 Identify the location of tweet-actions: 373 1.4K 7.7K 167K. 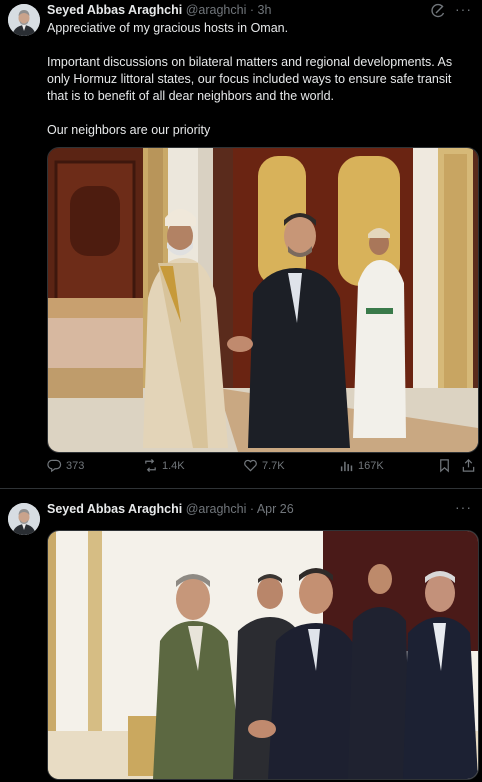
(262, 469).